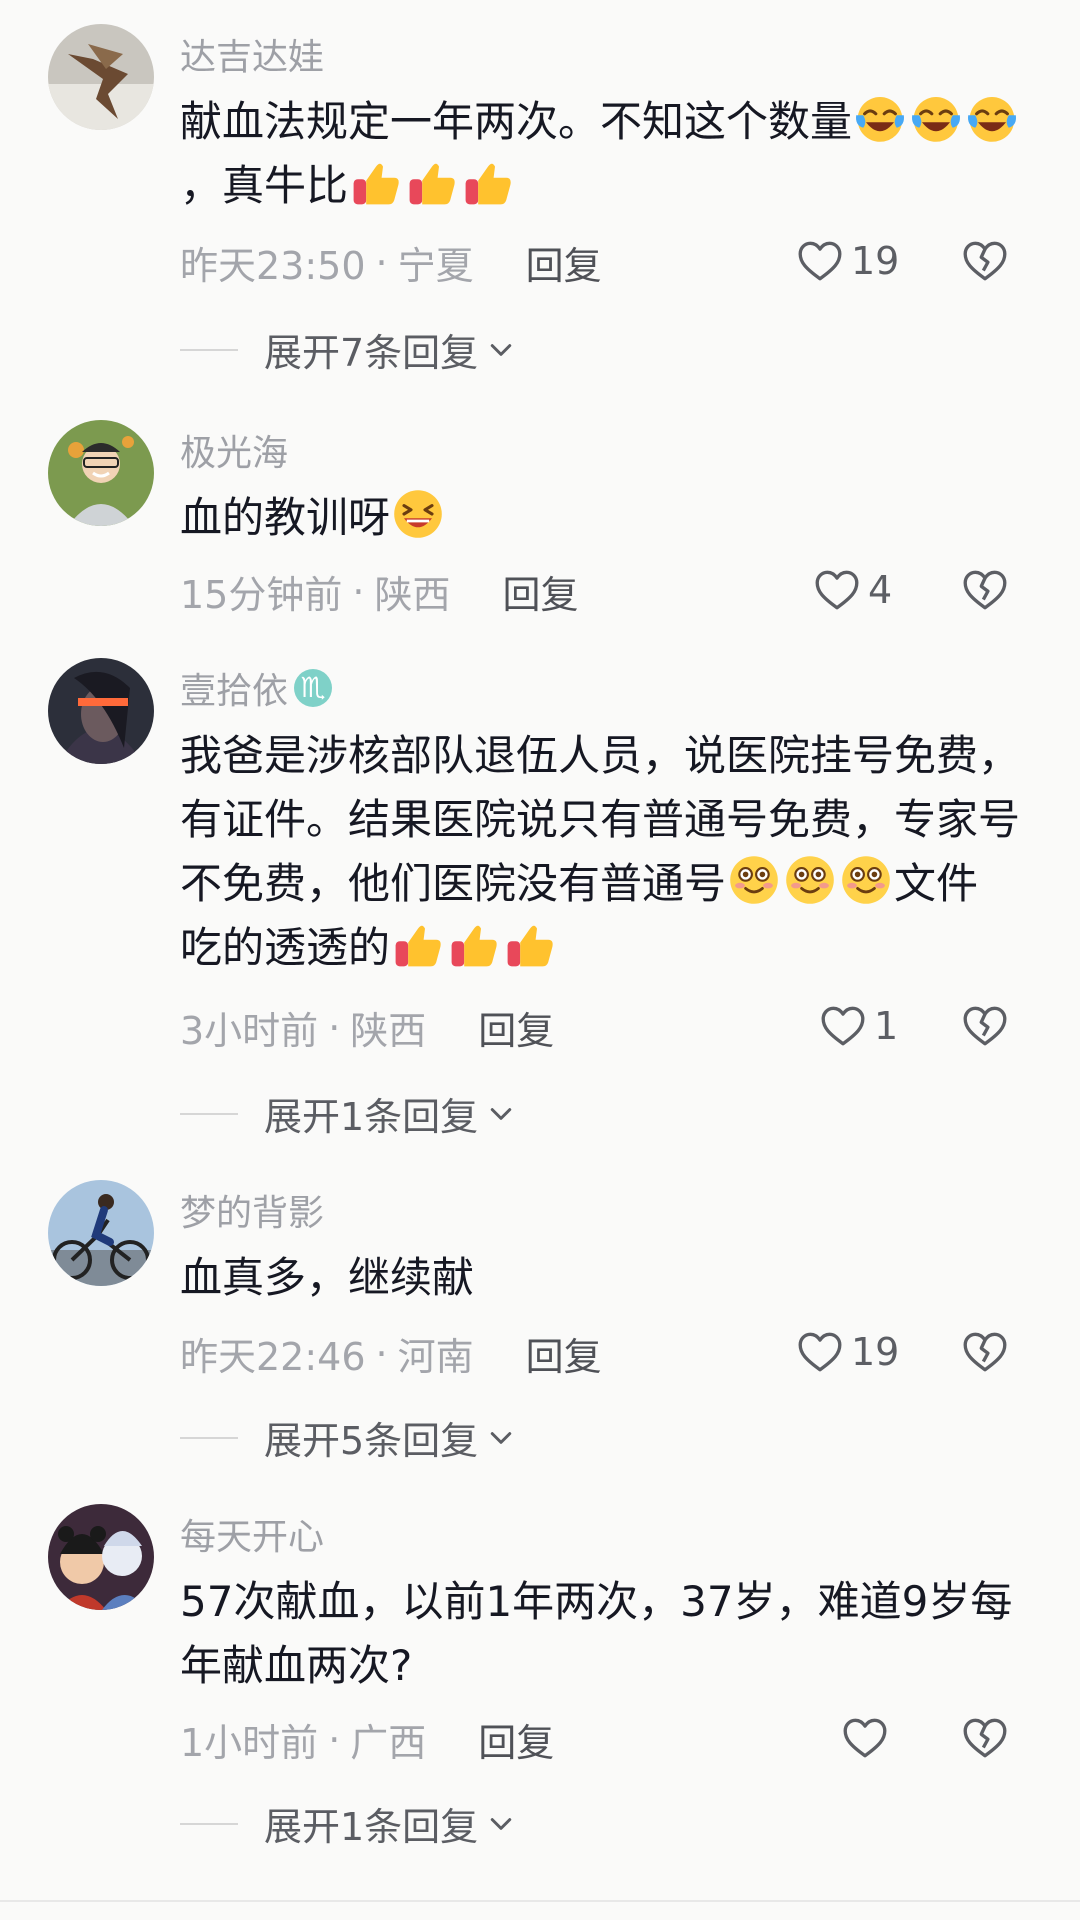 The height and width of the screenshot is (1920, 1080). What do you see at coordinates (852, 590) in the screenshot?
I see `like-button: 4` at bounding box center [852, 590].